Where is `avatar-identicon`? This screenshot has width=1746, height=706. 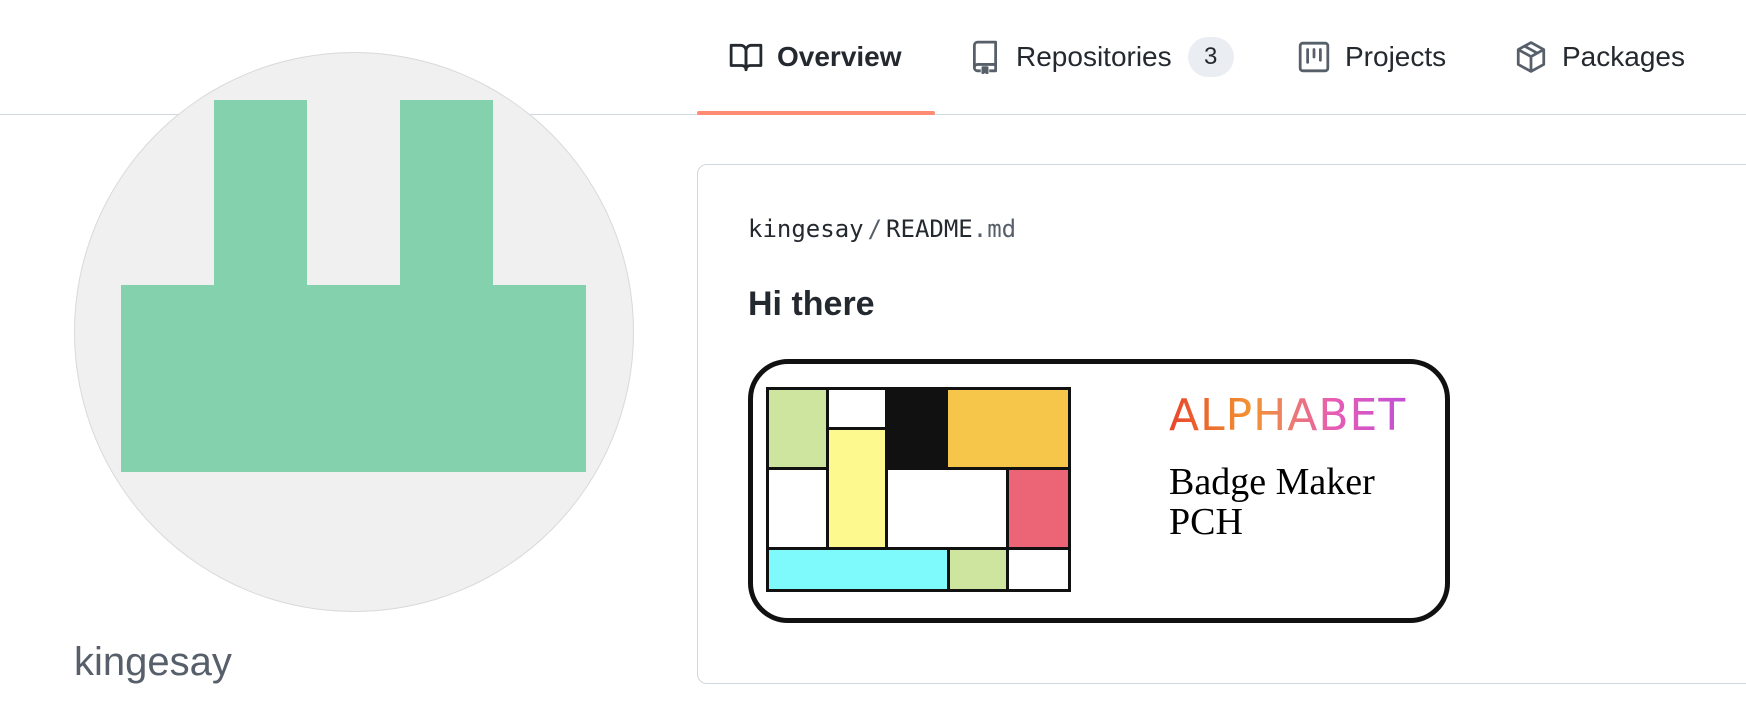 avatar-identicon is located at coordinates (353, 286).